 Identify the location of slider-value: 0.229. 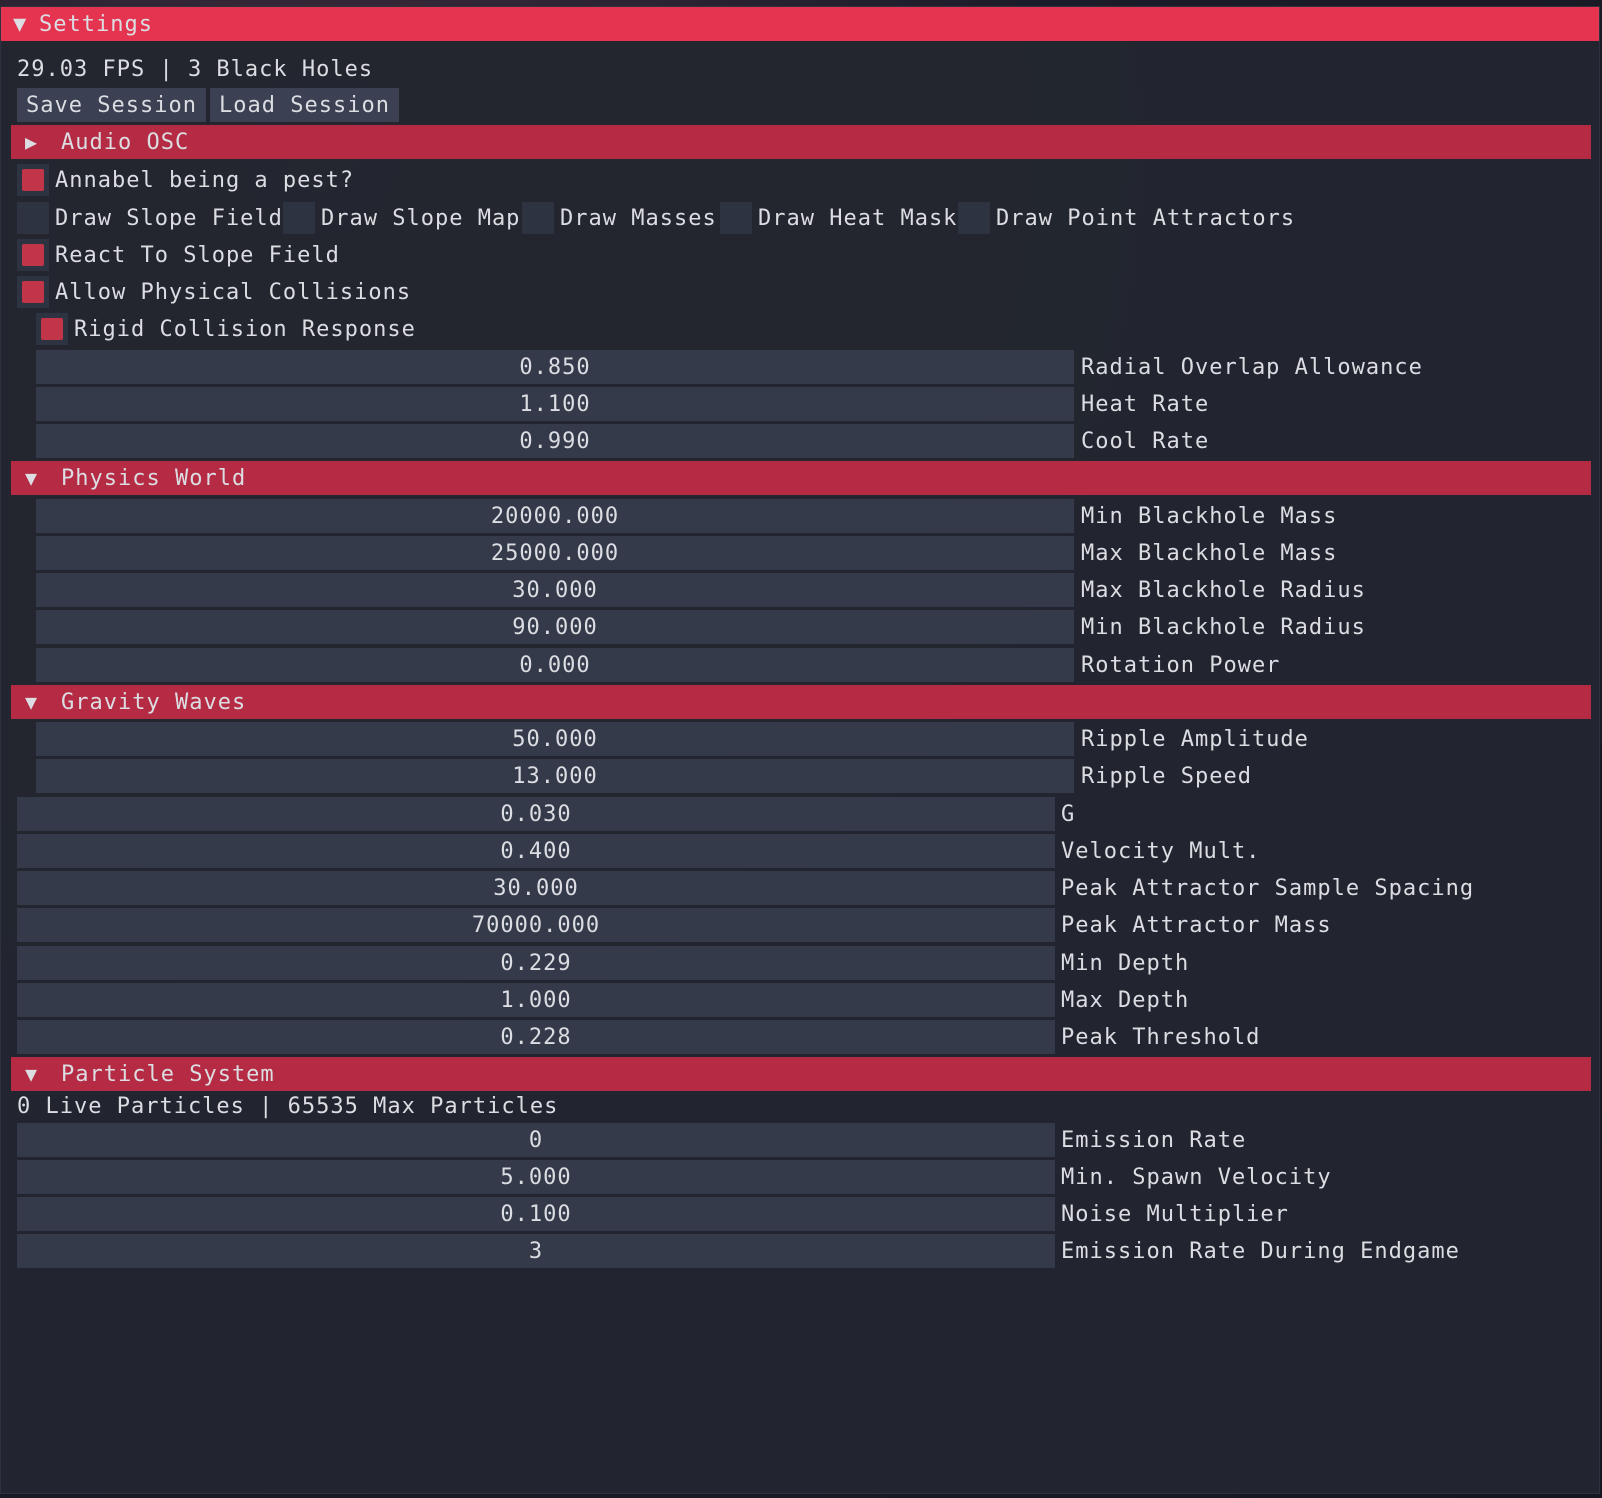
(536, 963).